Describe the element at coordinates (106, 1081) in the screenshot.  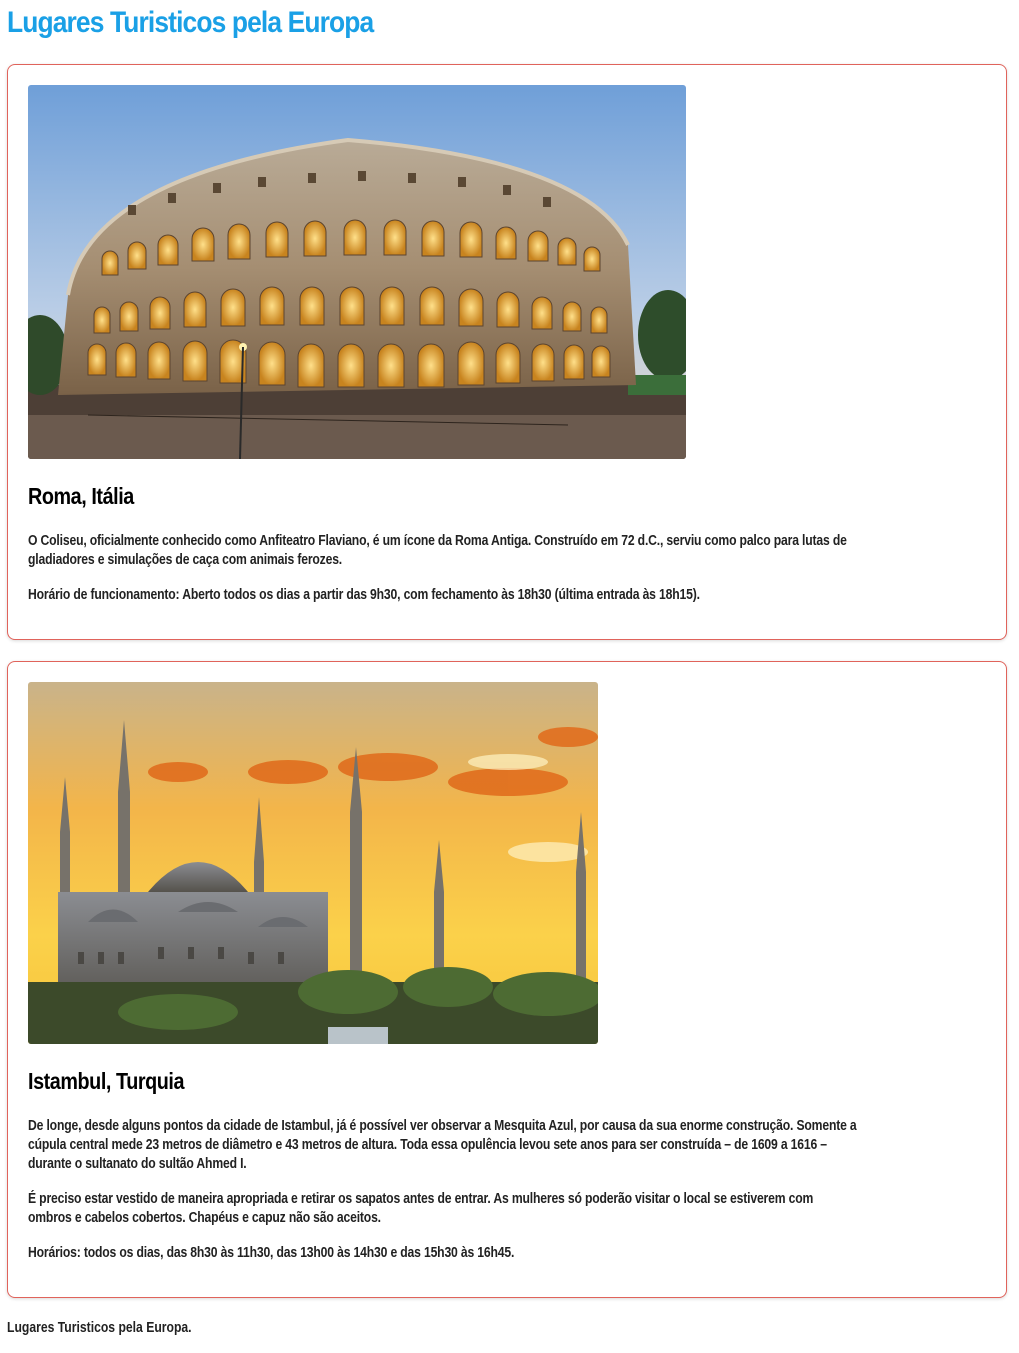
I see `place-title: Istambul, Turquia` at that location.